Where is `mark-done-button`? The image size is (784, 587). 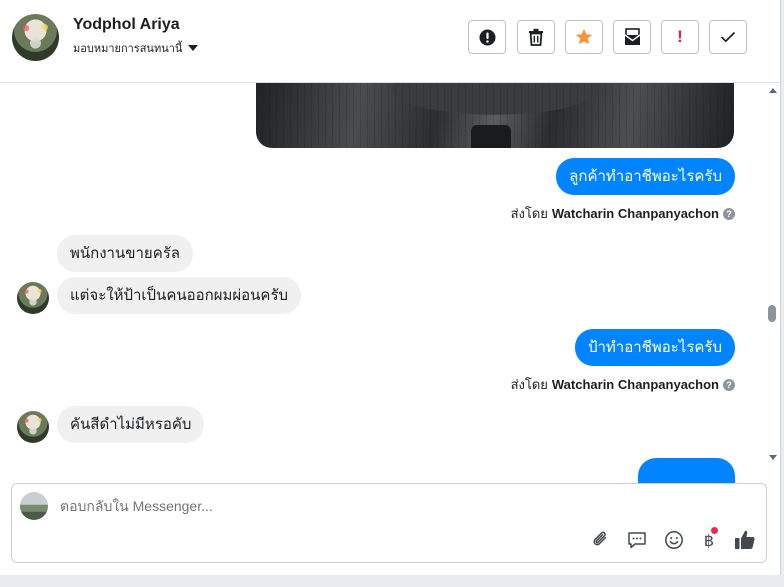 mark-done-button is located at coordinates (728, 37).